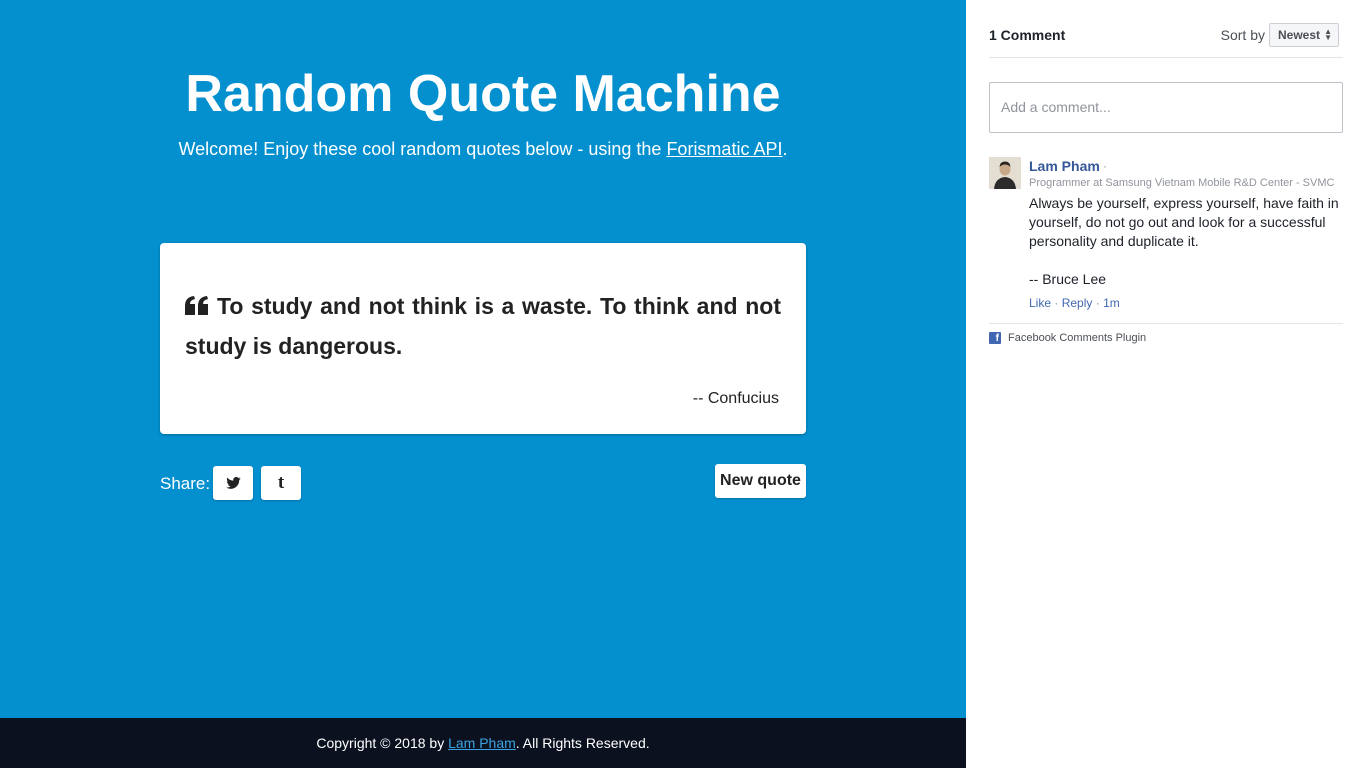  I want to click on sort-value: Newest, so click(1299, 35).